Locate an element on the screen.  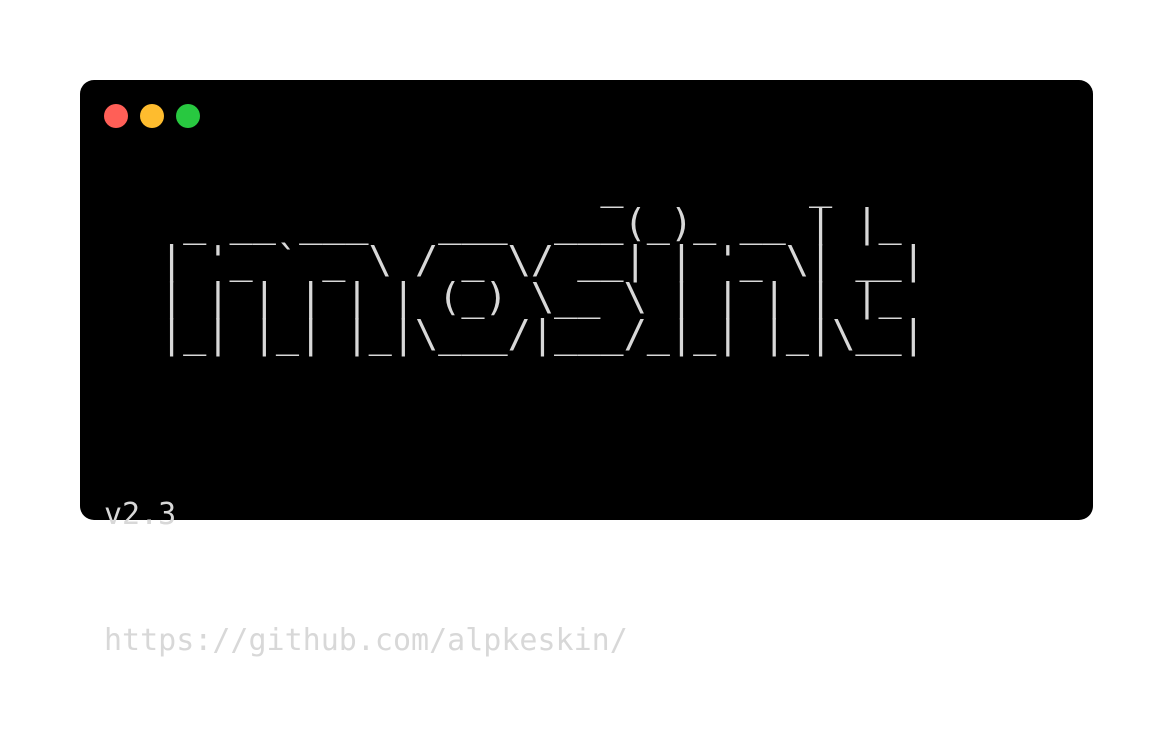
minimize-dot-icon is located at coordinates (152, 116).